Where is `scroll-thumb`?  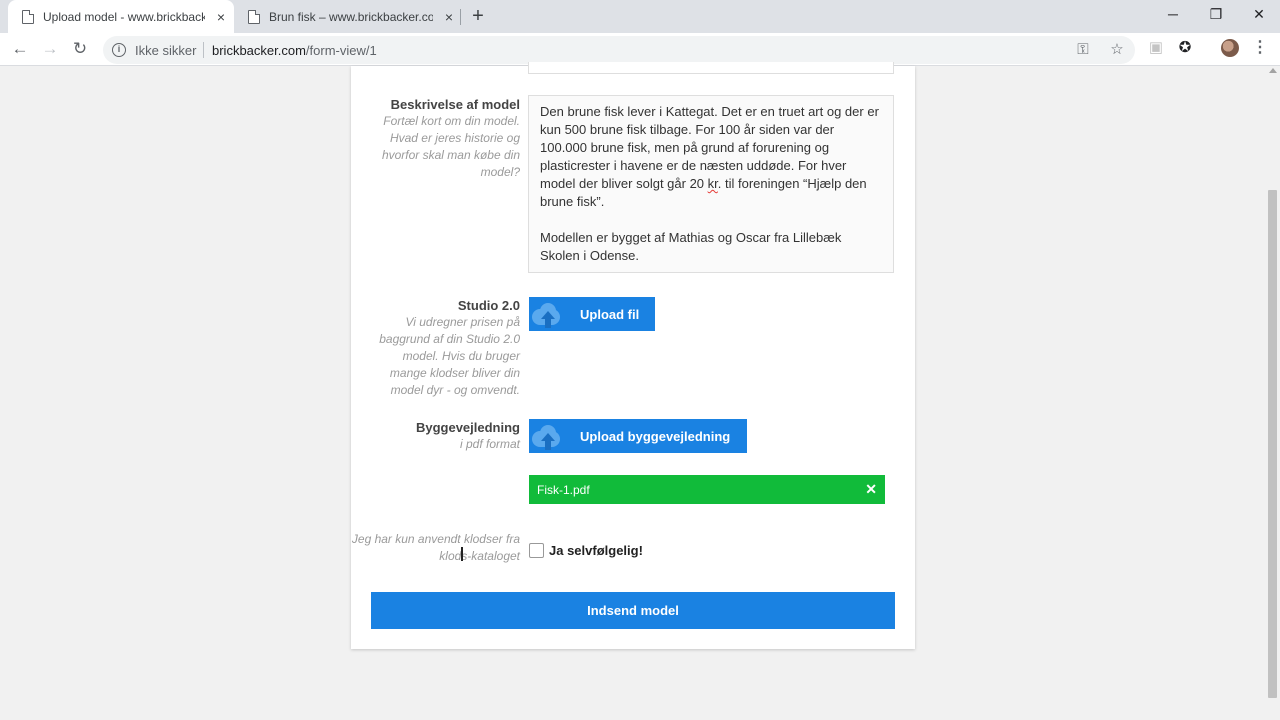
scroll-thumb is located at coordinates (1272, 444).